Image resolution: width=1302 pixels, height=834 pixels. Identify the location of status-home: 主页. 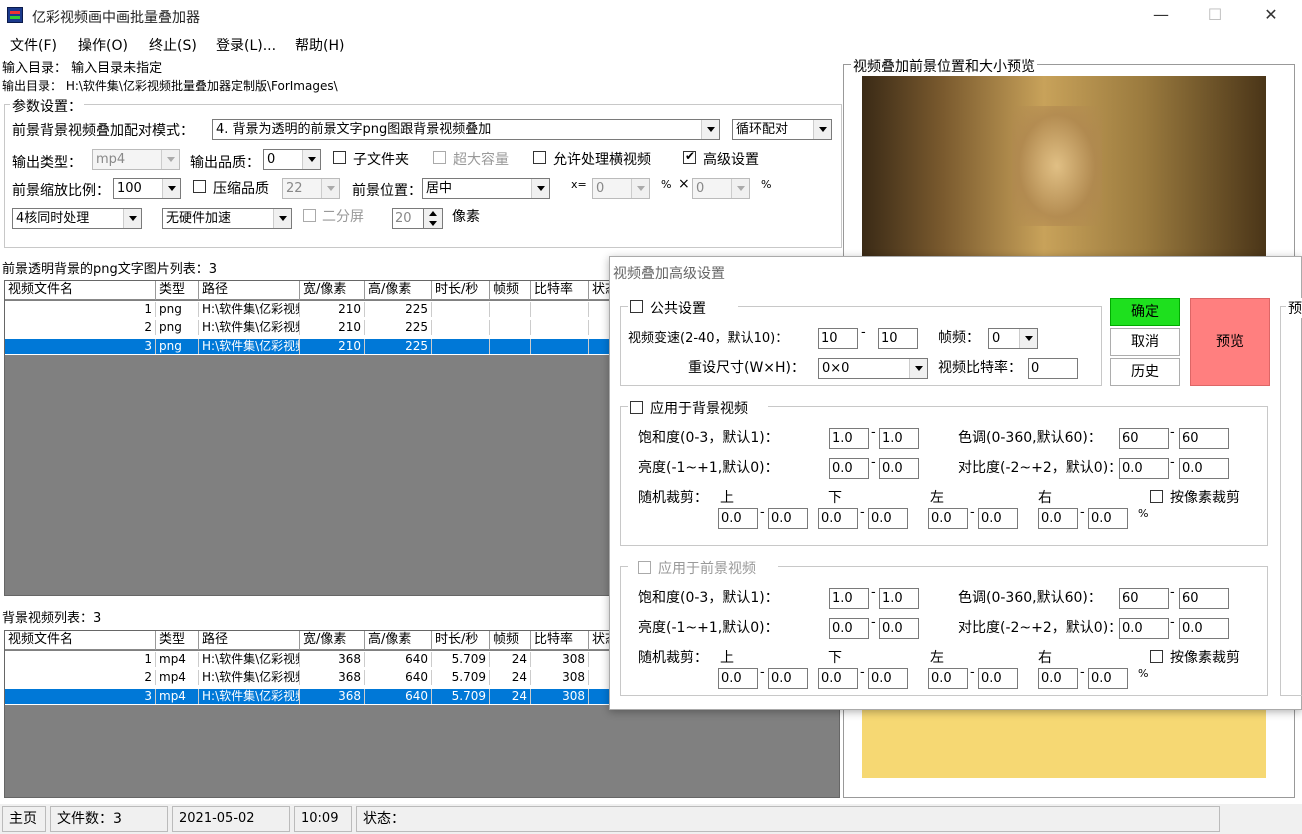
(24, 819).